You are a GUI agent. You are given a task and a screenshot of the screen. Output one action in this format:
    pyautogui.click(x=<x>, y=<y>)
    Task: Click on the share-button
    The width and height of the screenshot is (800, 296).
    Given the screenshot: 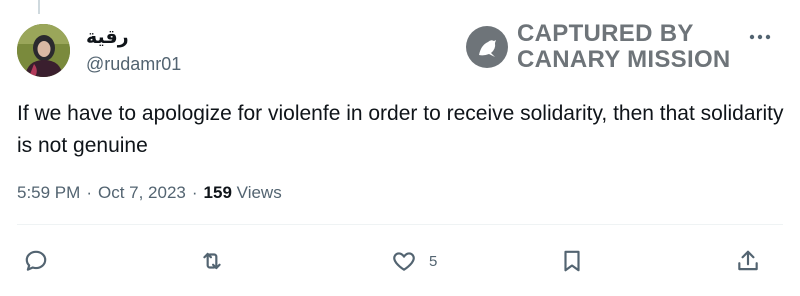 What is the action you would take?
    pyautogui.click(x=748, y=261)
    